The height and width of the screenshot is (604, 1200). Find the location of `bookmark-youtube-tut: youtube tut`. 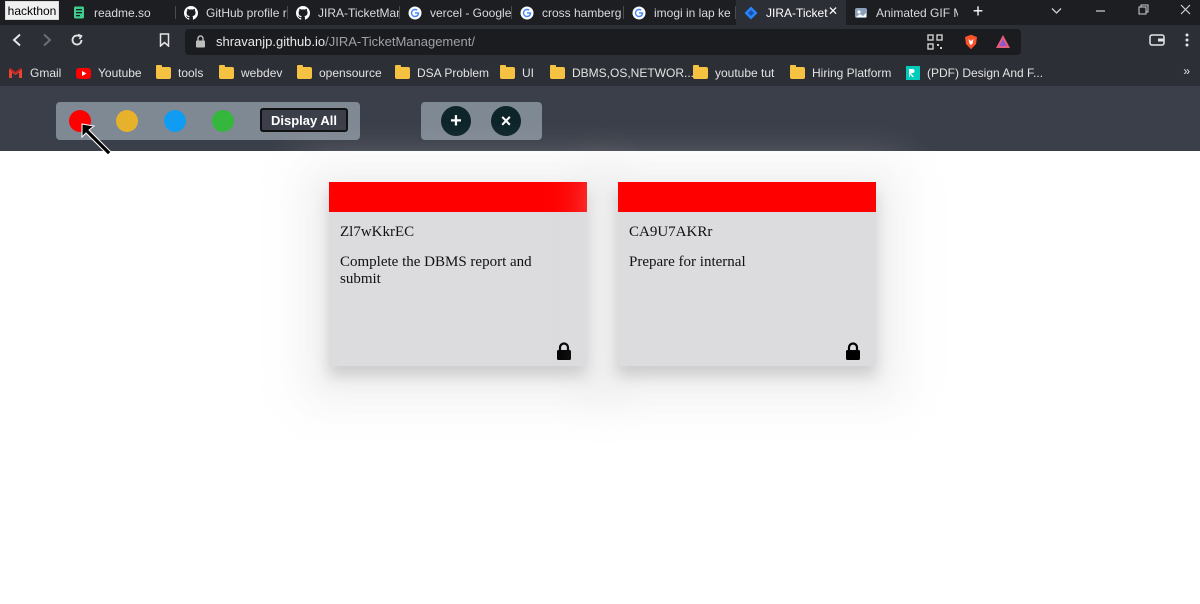

bookmark-youtube-tut: youtube tut is located at coordinates (733, 73).